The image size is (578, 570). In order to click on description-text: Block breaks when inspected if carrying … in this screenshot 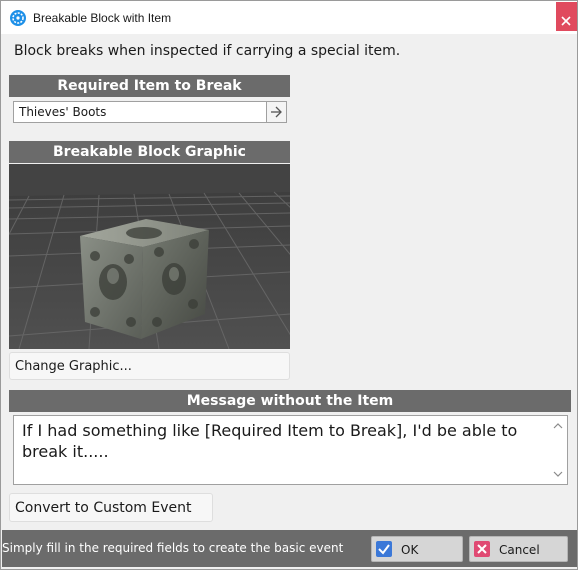, I will do `click(207, 51)`.